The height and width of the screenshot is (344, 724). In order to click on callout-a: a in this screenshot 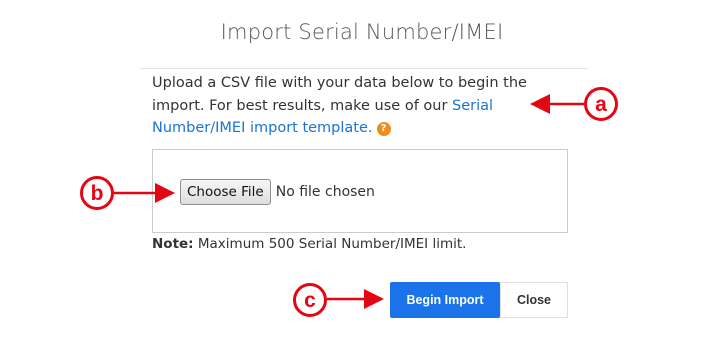, I will do `click(601, 104)`.